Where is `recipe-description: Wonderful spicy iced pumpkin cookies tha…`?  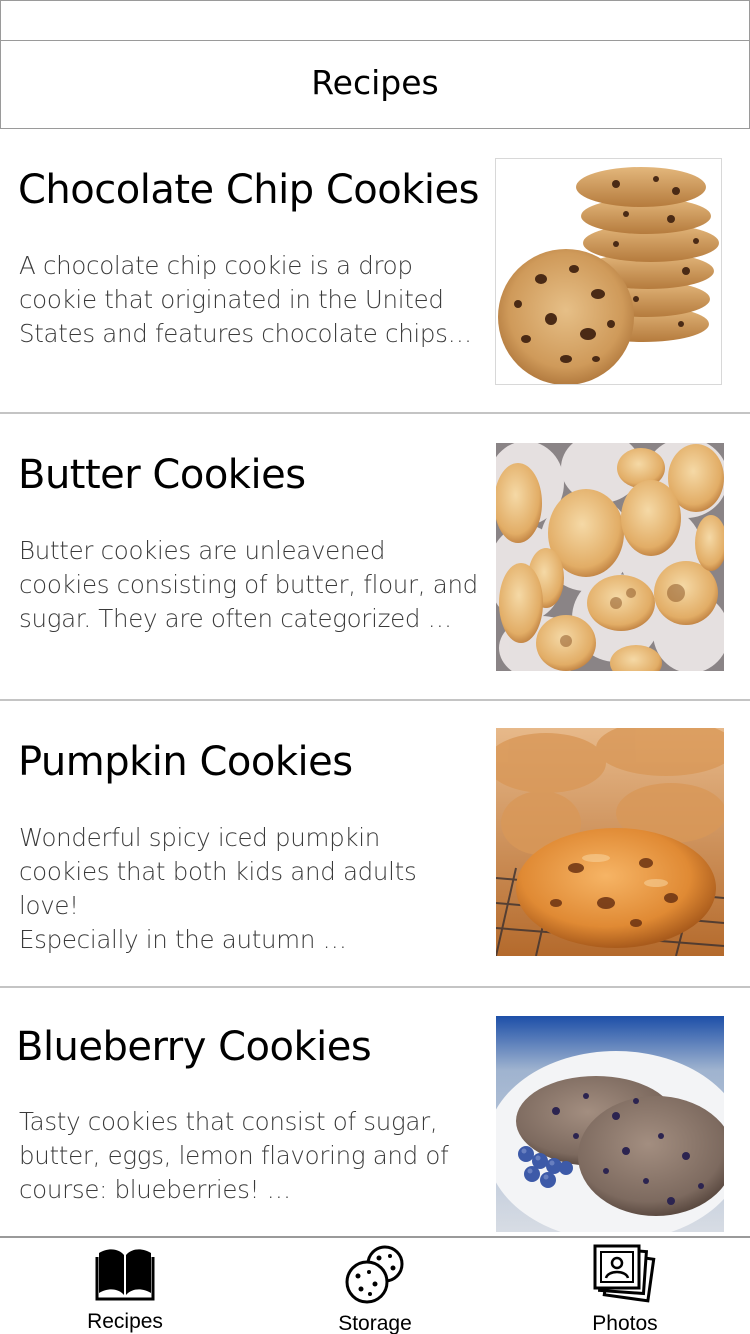 recipe-description: Wonderful spicy iced pumpkin cookies tha… is located at coordinates (249, 889).